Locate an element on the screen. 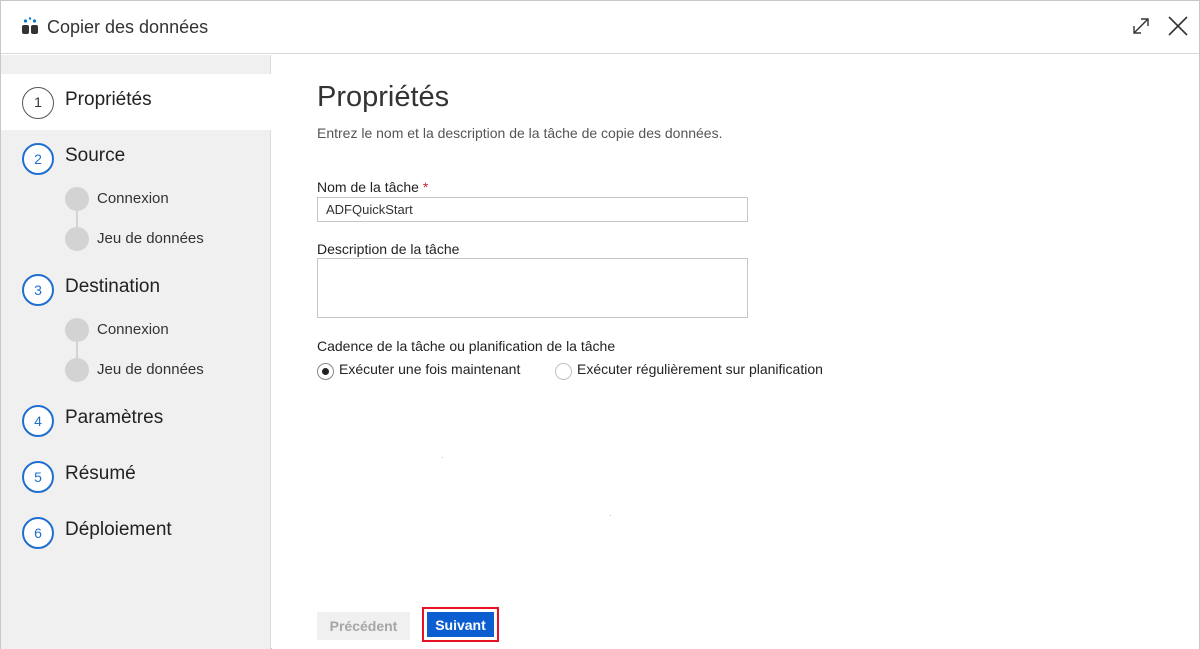 The width and height of the screenshot is (1200, 649). close-icon is located at coordinates (1178, 26).